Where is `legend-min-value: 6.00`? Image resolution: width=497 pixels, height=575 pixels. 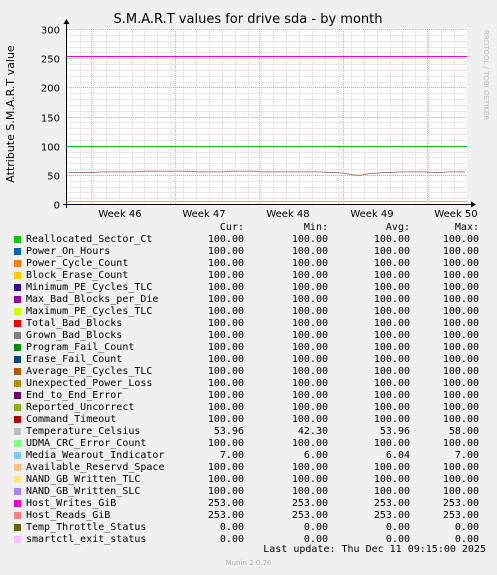 legend-min-value: 6.00 is located at coordinates (315, 455).